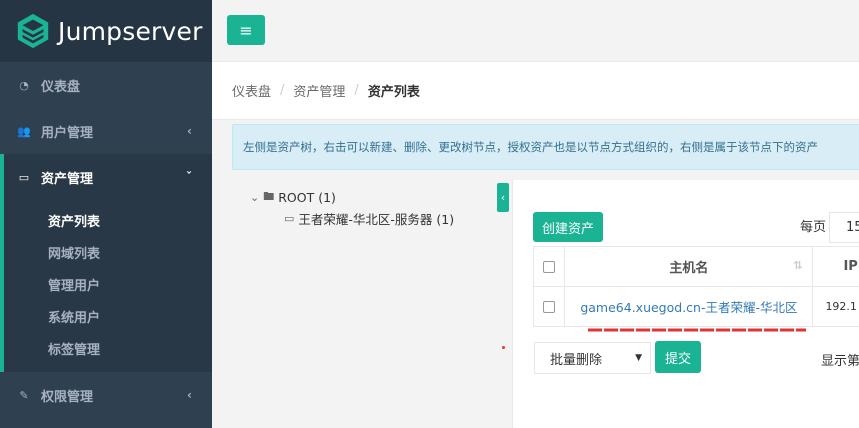  I want to click on annotation-underline, so click(697, 330).